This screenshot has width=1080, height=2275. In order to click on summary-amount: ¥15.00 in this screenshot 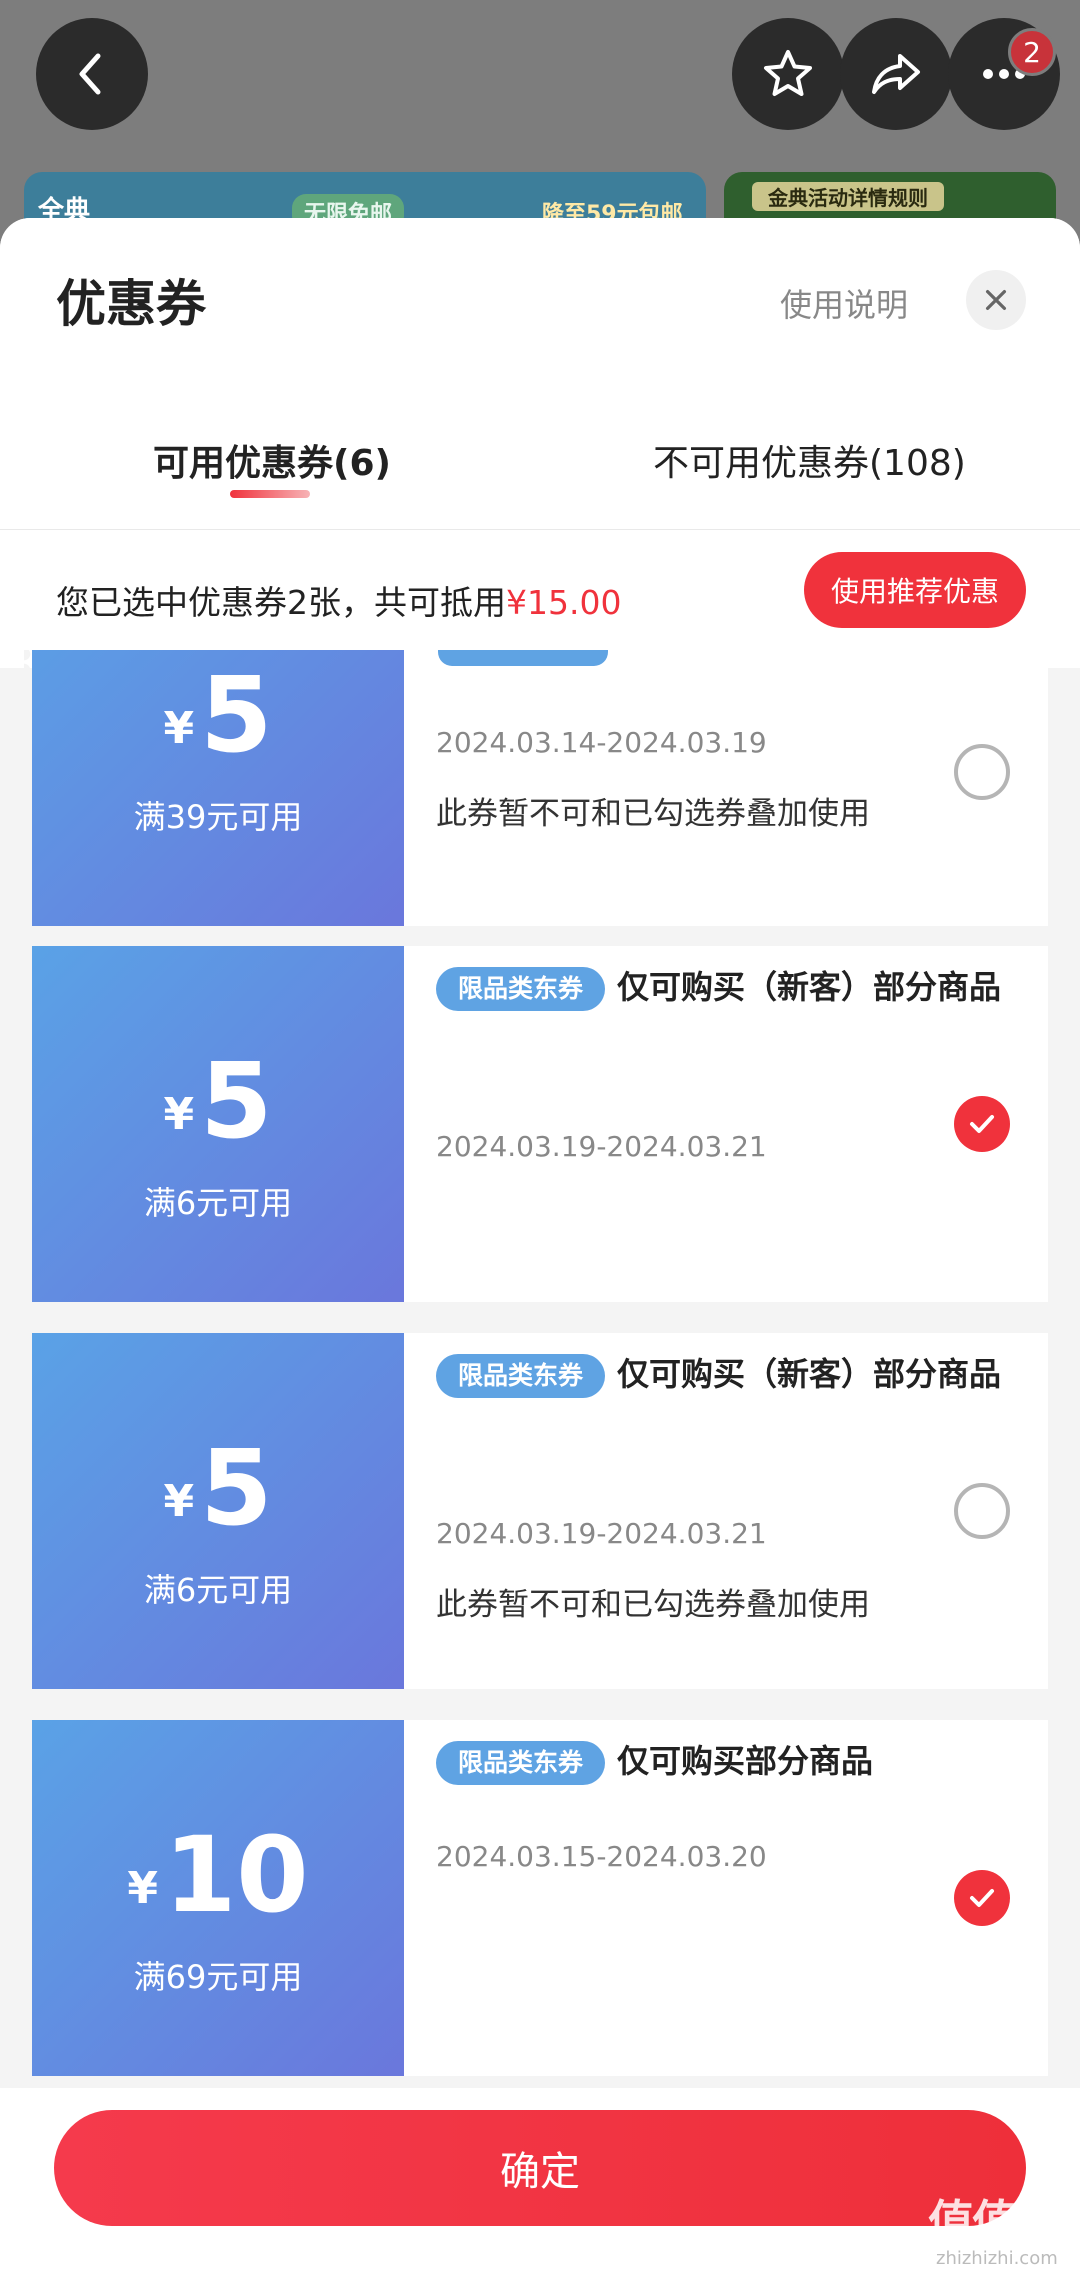, I will do `click(564, 602)`.